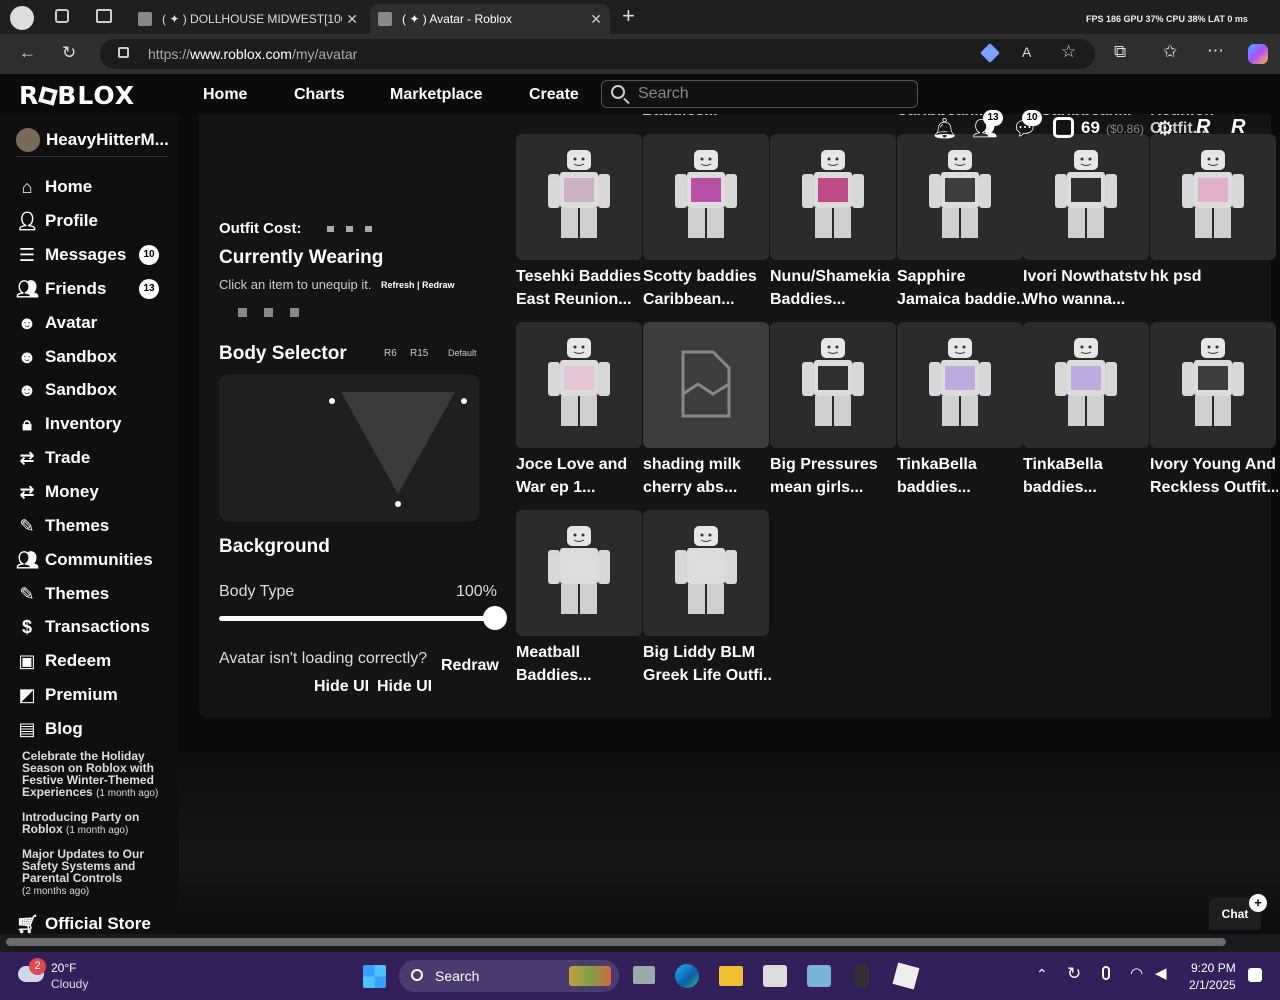 The image size is (1280, 1000). Describe the element at coordinates (1106, 973) in the screenshot. I see `microphone-icon` at that location.